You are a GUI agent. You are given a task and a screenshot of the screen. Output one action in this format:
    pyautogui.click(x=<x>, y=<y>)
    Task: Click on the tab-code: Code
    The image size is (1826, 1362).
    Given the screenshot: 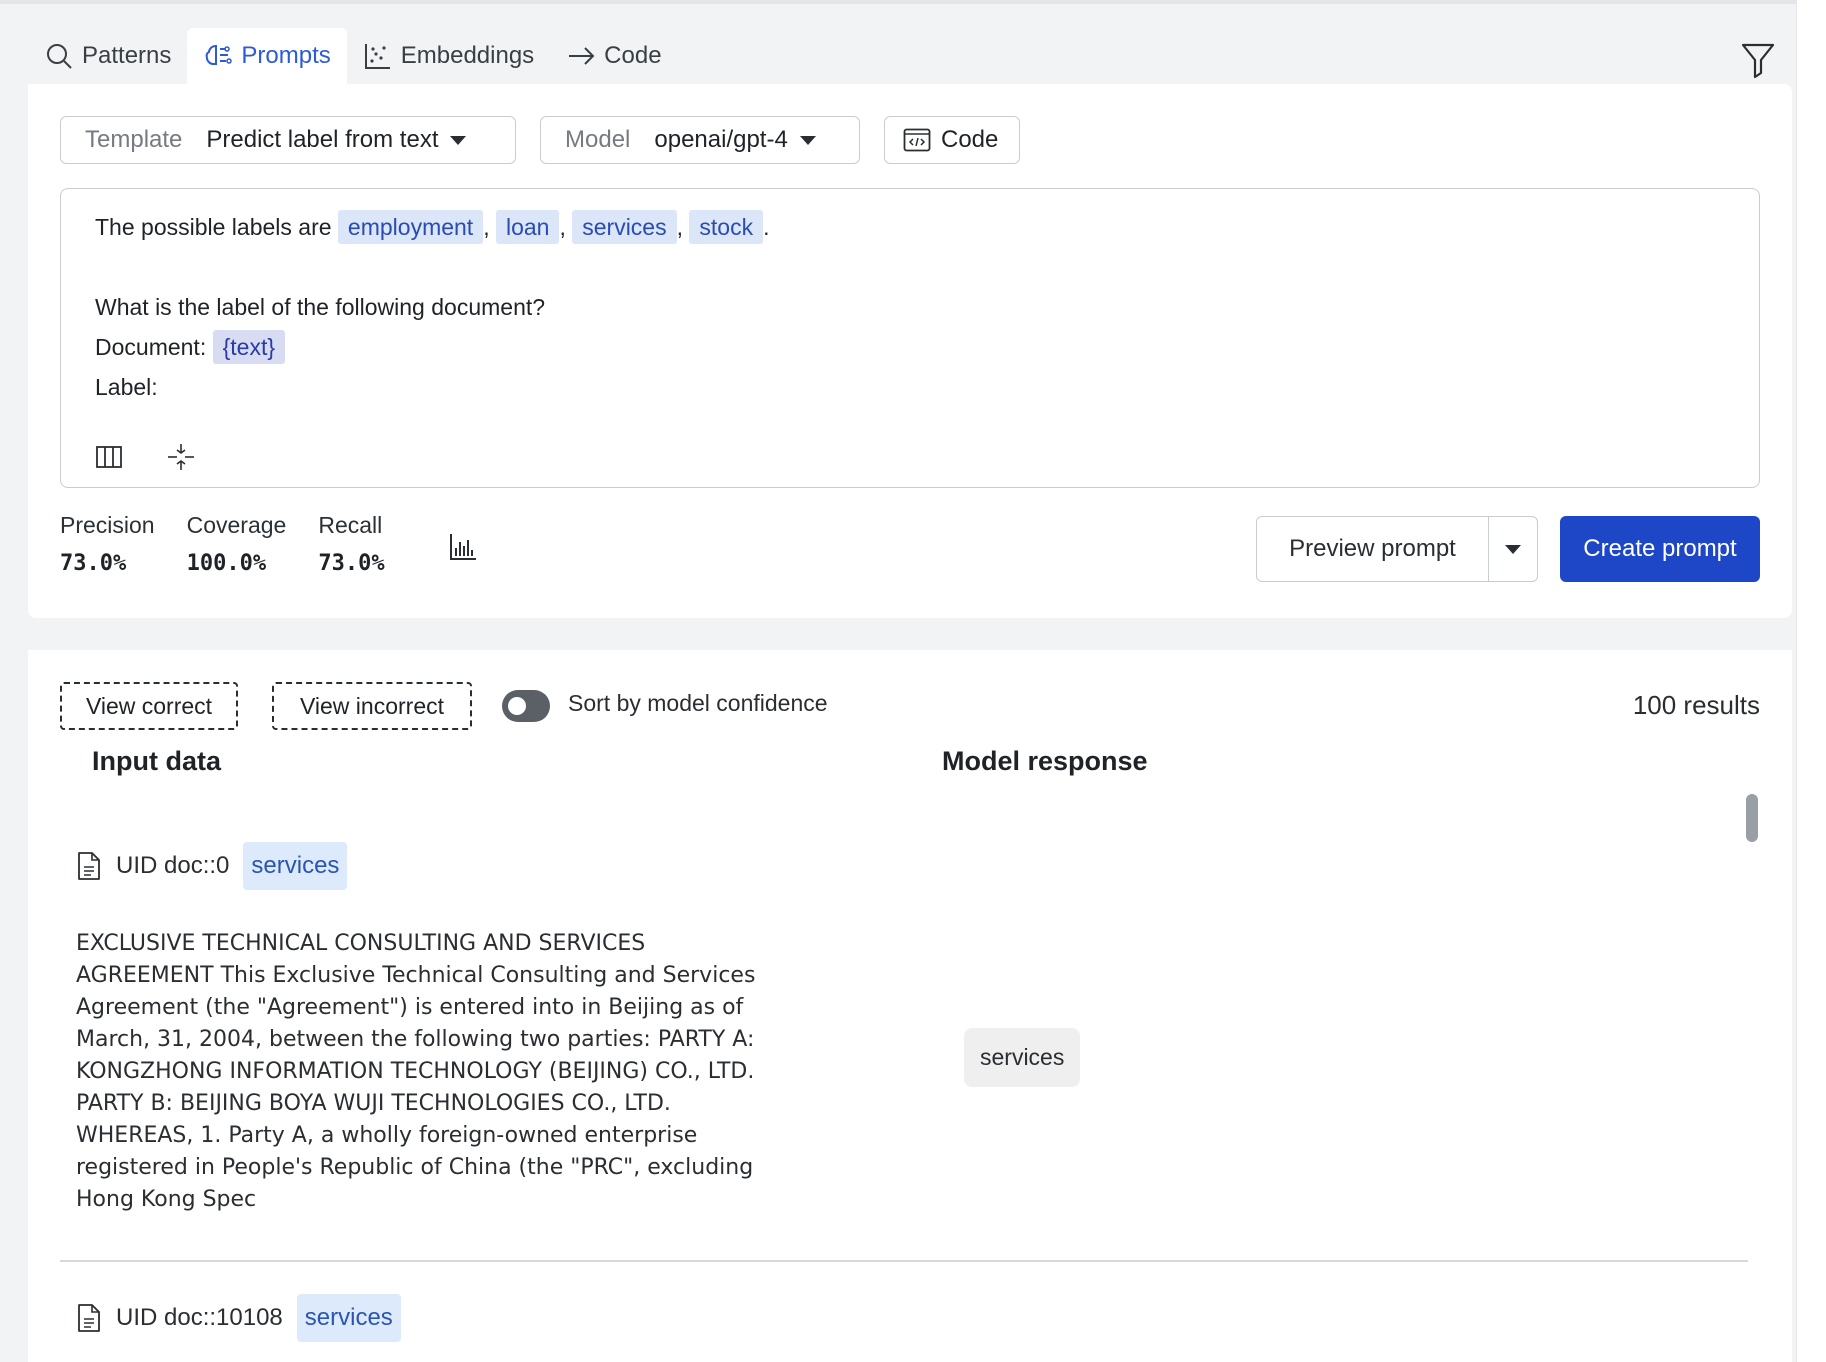 What is the action you would take?
    pyautogui.click(x=613, y=56)
    